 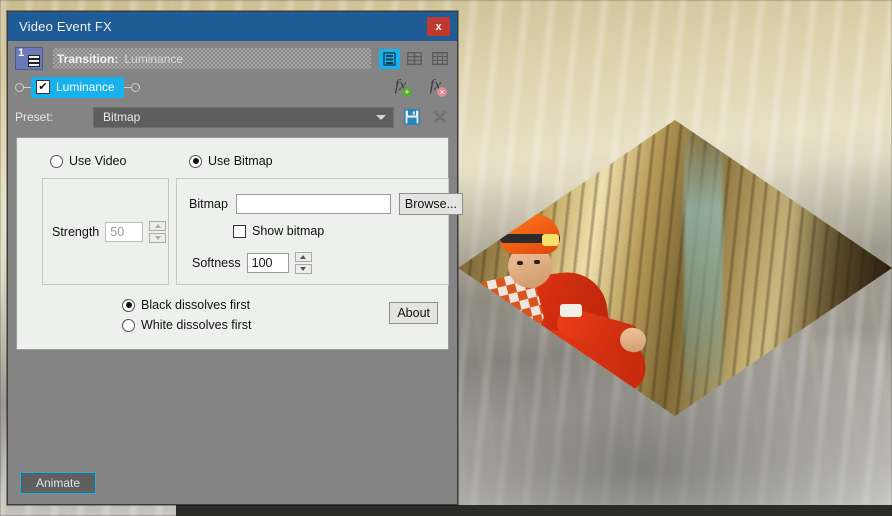 I want to click on video-source-group: Strength 50, so click(x=105, y=231).